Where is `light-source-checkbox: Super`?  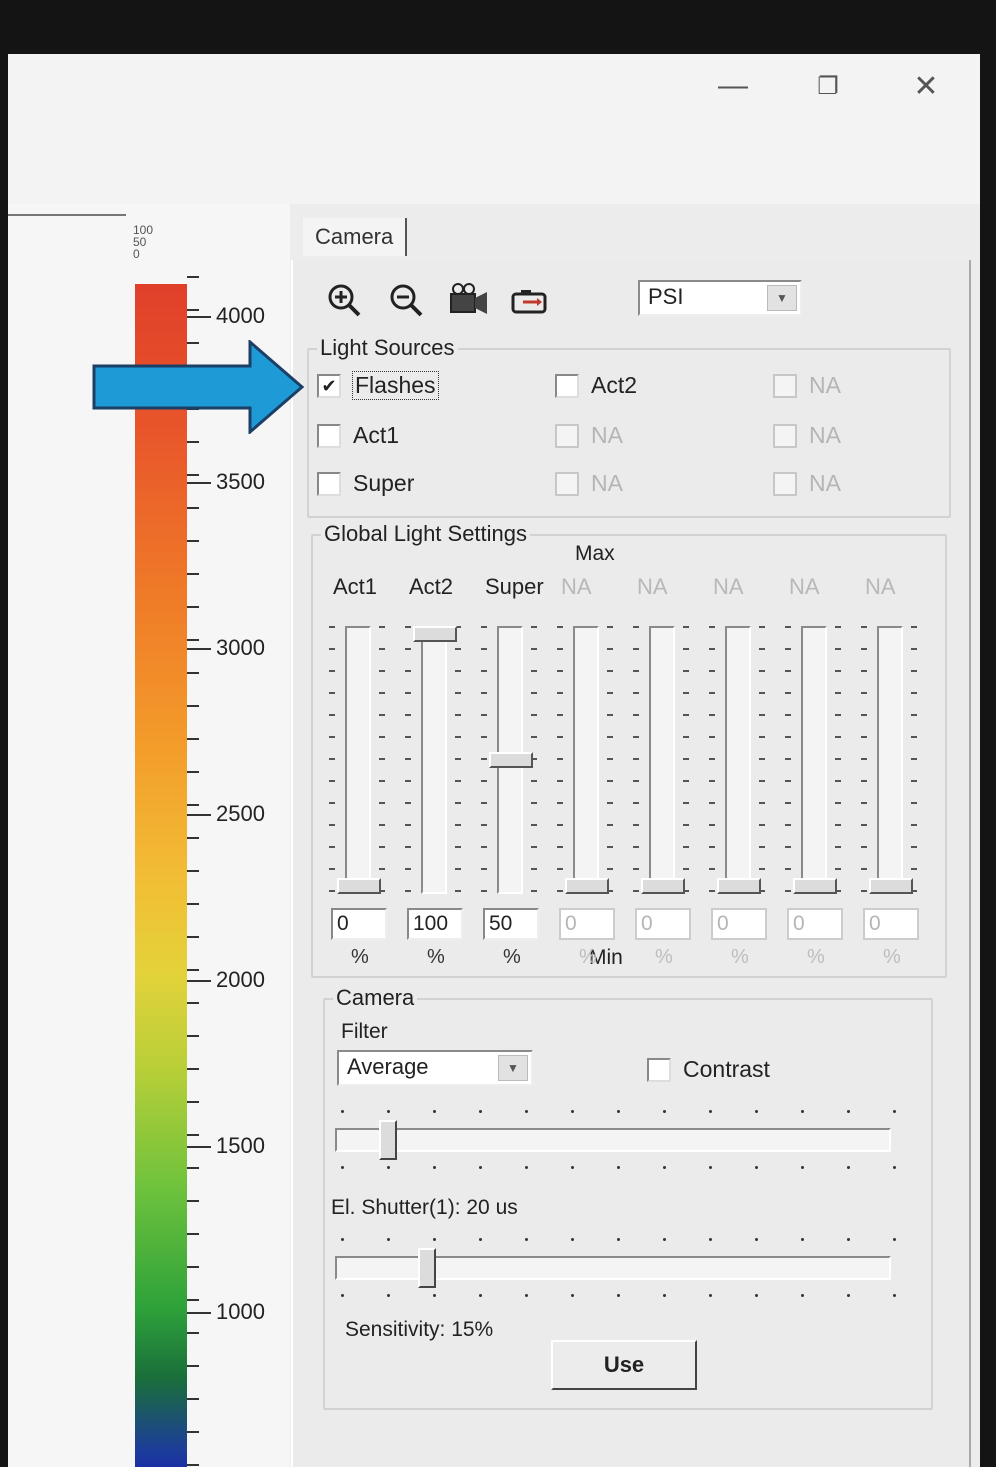
light-source-checkbox: Super is located at coordinates (365, 483).